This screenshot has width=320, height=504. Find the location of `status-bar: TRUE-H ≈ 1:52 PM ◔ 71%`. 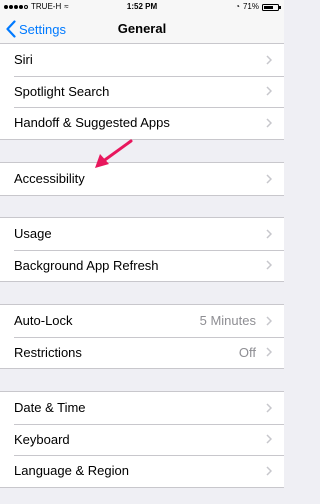

status-bar: TRUE-H ≈ 1:52 PM ◔ 71% is located at coordinates (142, 7).